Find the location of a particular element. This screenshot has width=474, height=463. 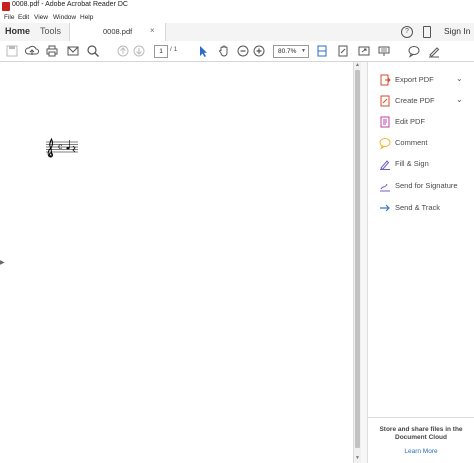

zoom-level-value: 80.7% is located at coordinates (287, 51).